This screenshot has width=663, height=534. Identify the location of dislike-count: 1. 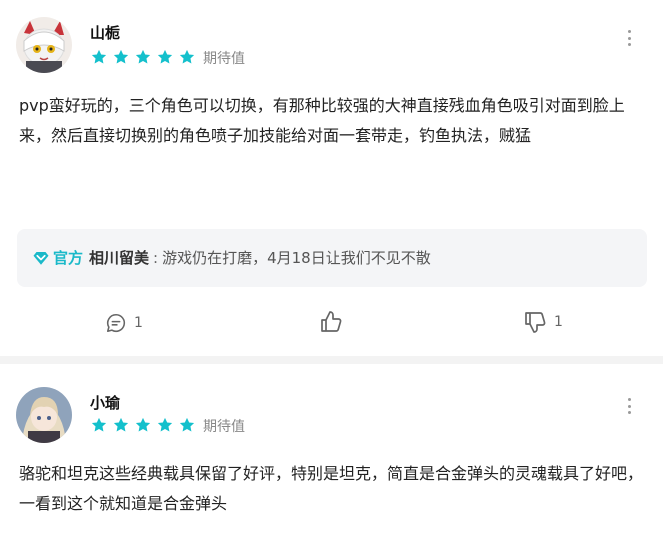
(558, 322).